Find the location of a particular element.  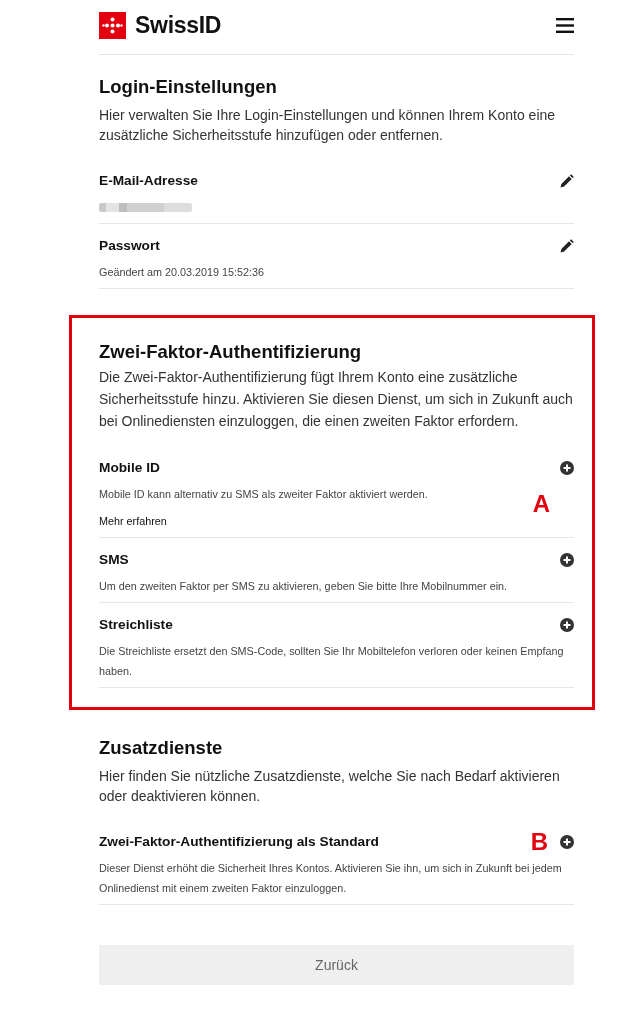

annotation-letter: A is located at coordinates (541, 504).